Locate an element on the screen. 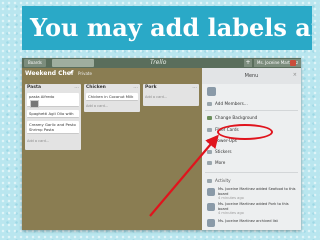 The width and height of the screenshot is (320, 240). search-input is located at coordinates (73, 63).